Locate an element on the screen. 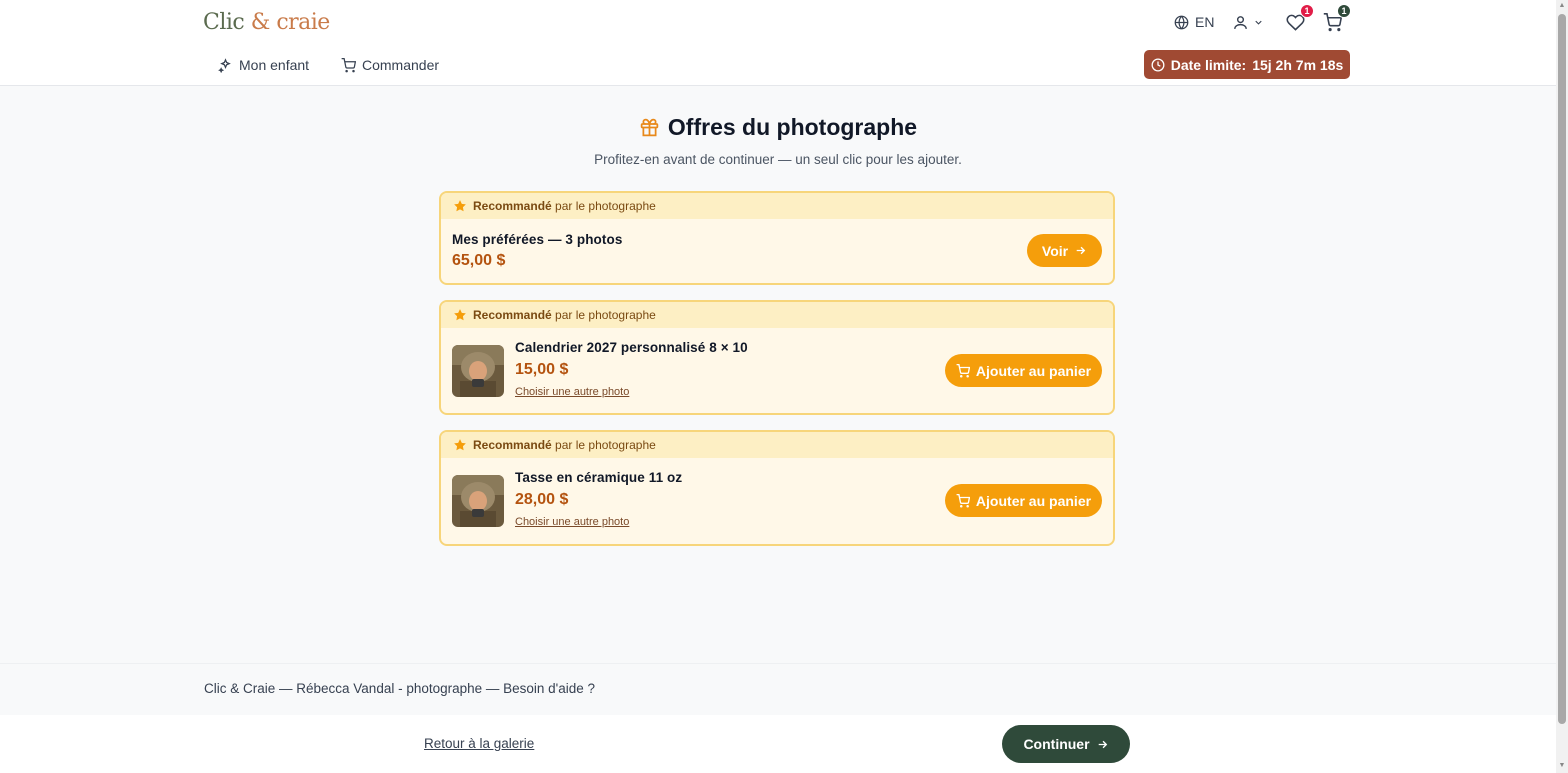 Image resolution: width=1568 pixels, height=773 pixels. page-scrollbar: ▲ ▼ is located at coordinates (1562, 386).